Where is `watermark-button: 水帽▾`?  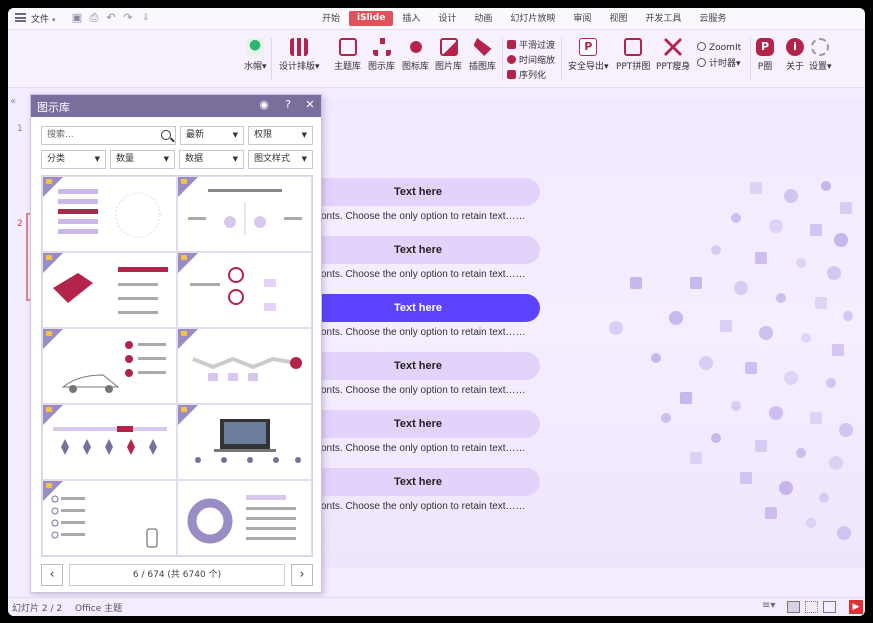
watermark-button: 水帽▾ is located at coordinates (255, 55).